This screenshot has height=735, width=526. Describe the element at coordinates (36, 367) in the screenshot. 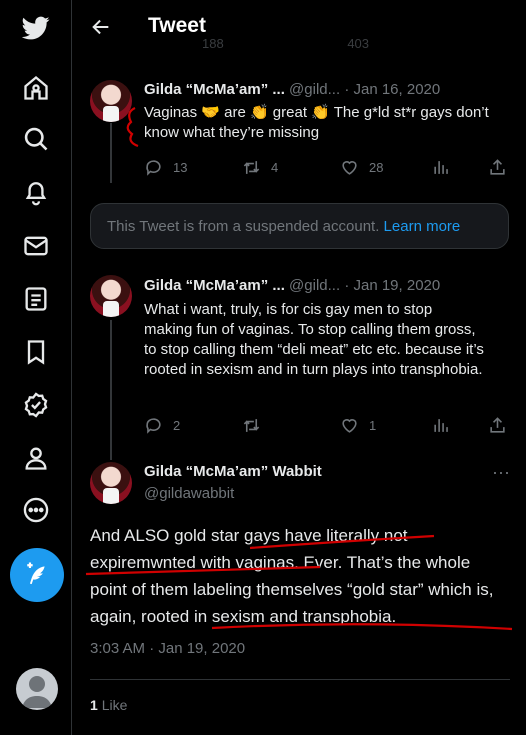

I see `sidebar` at that location.